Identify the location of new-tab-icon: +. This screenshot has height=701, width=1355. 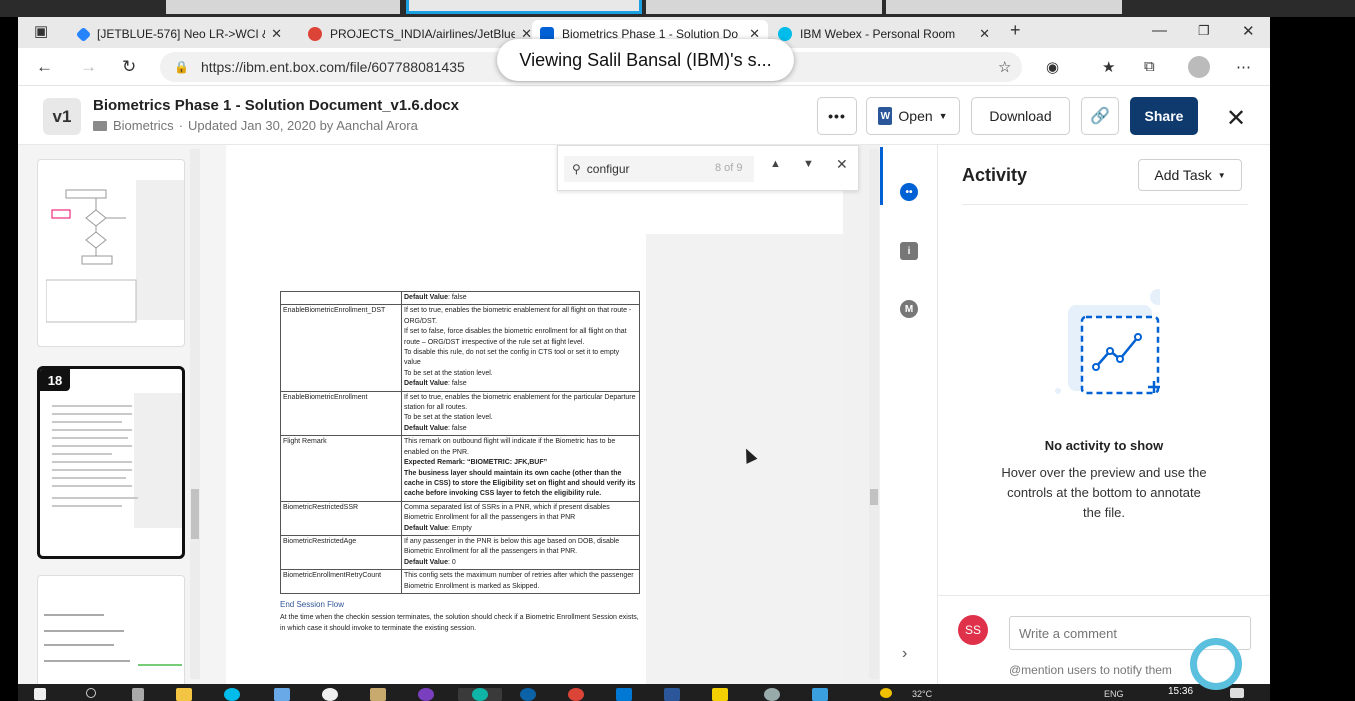
(1015, 30).